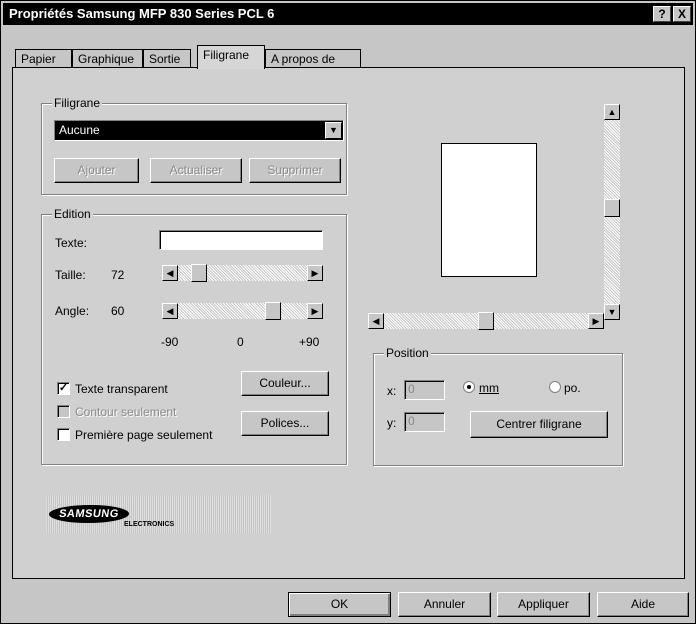 The height and width of the screenshot is (624, 696). Describe the element at coordinates (333, 130) in the screenshot. I see `chevron-down-icon: ▼` at that location.